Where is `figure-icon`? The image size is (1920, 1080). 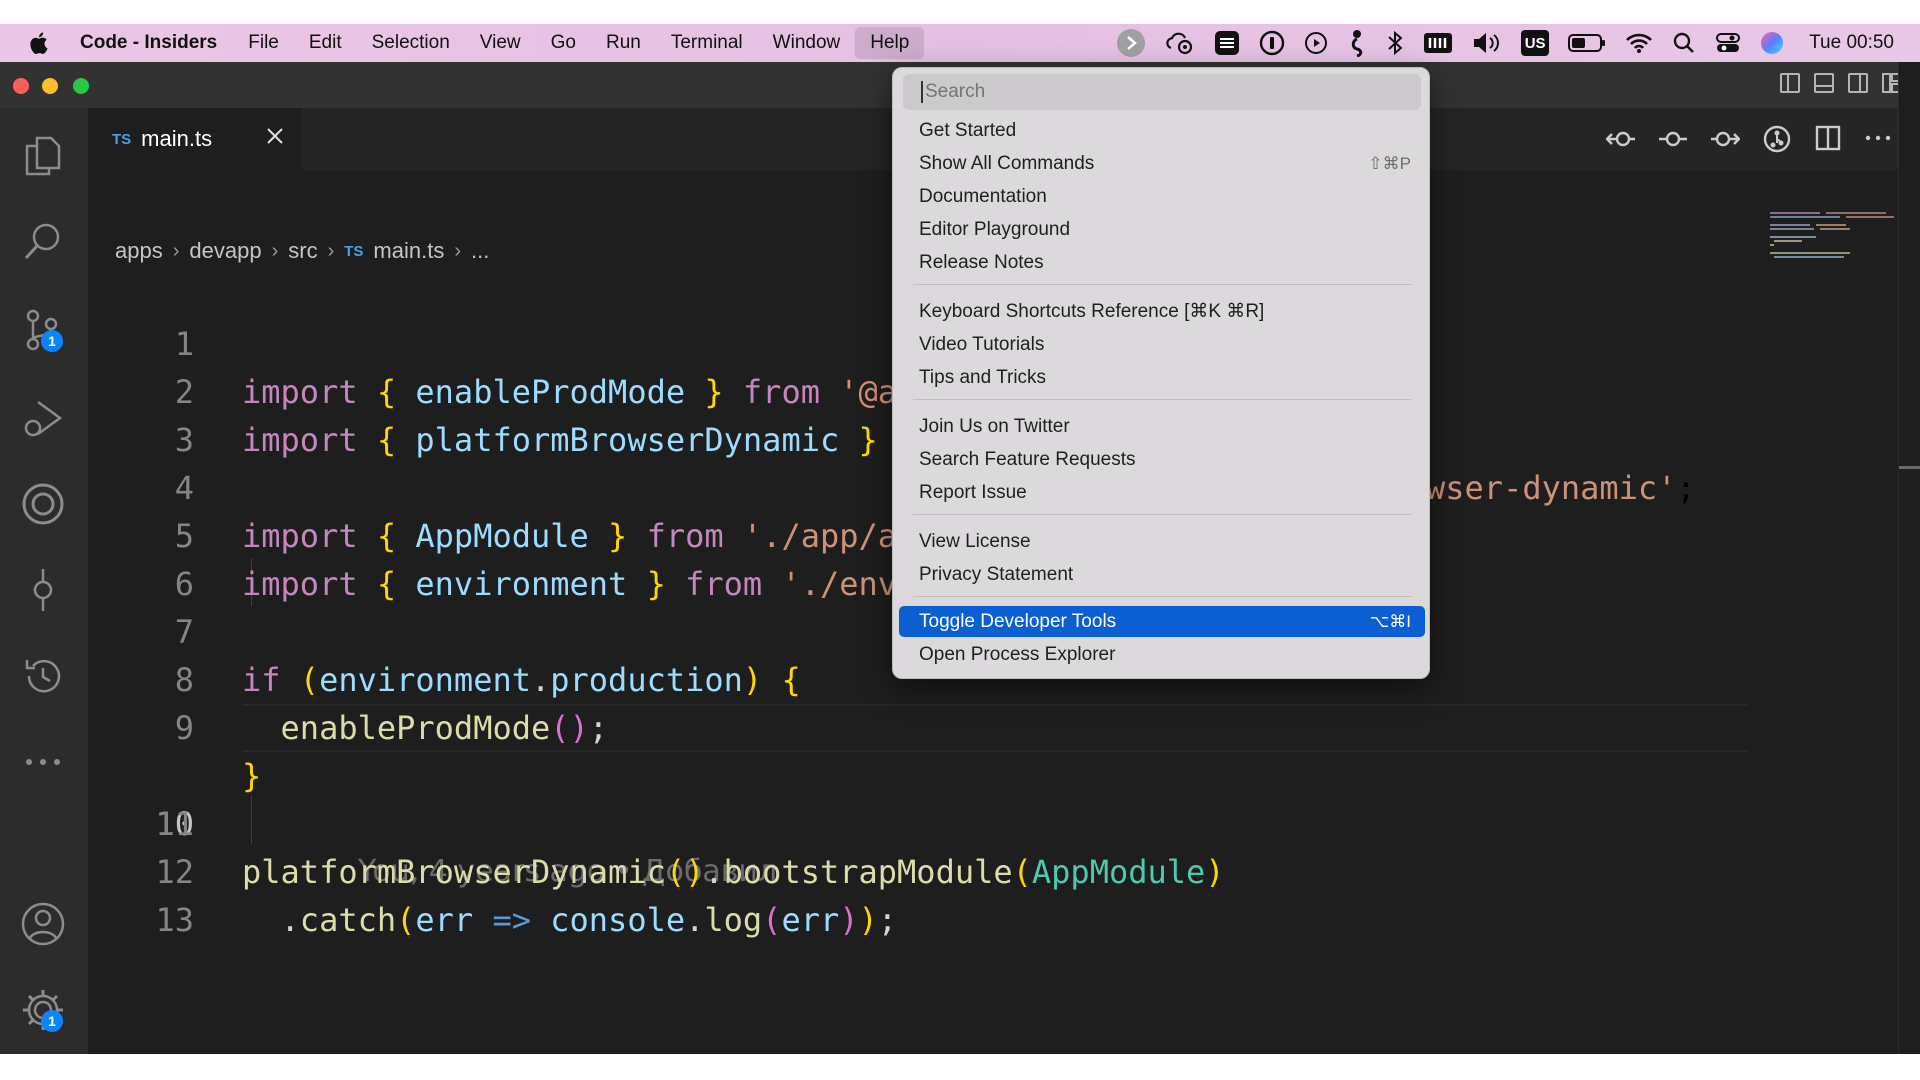
figure-icon is located at coordinates (1357, 43).